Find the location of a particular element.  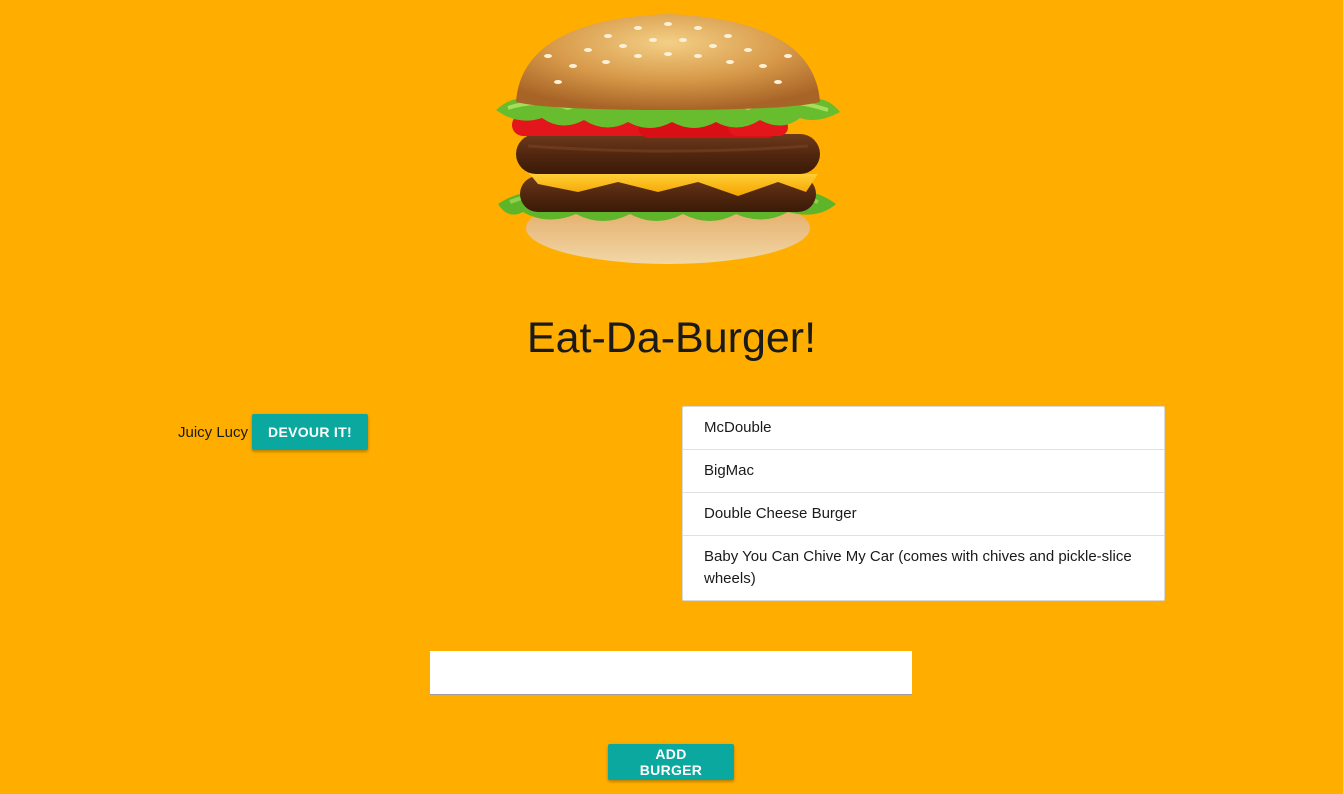

list-item: McDouble is located at coordinates (923, 428).